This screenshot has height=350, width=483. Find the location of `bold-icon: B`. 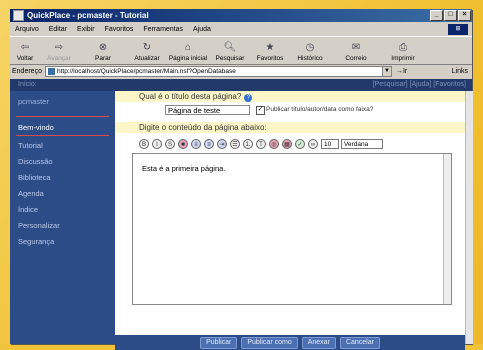

bold-icon: B is located at coordinates (144, 143).